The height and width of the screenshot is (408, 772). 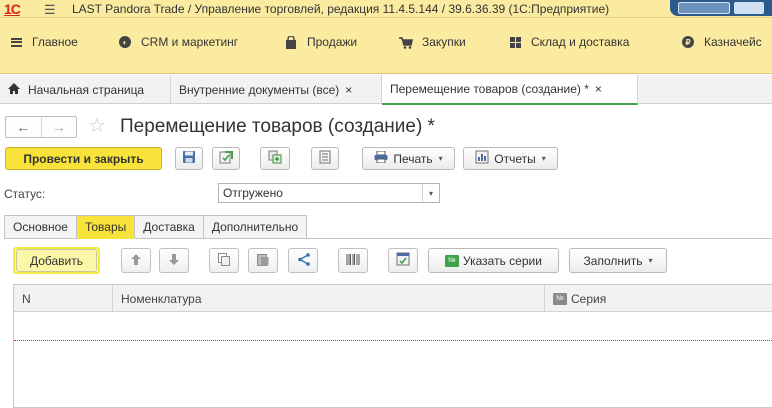 What do you see at coordinates (580, 42) in the screenshot?
I see `section-label: Склад и доставка` at bounding box center [580, 42].